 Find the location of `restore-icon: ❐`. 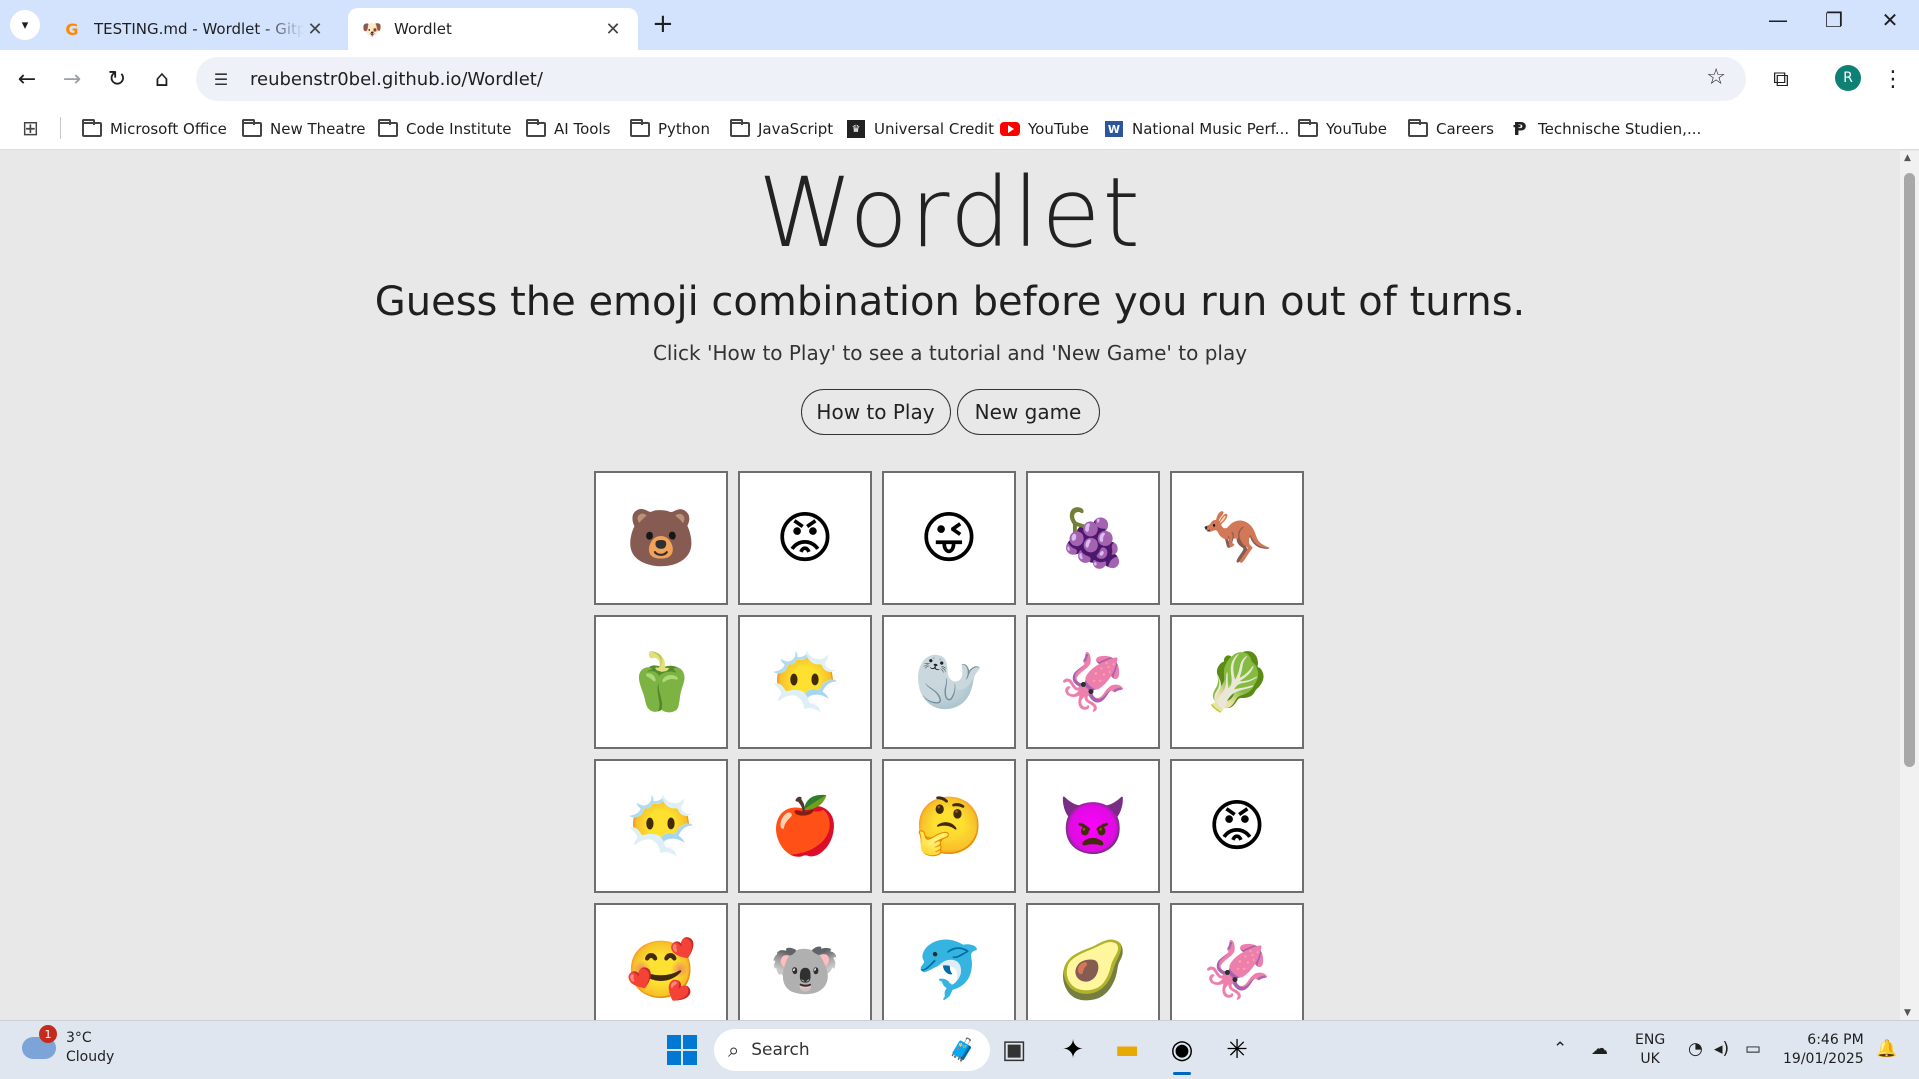

restore-icon: ❐ is located at coordinates (1834, 20).